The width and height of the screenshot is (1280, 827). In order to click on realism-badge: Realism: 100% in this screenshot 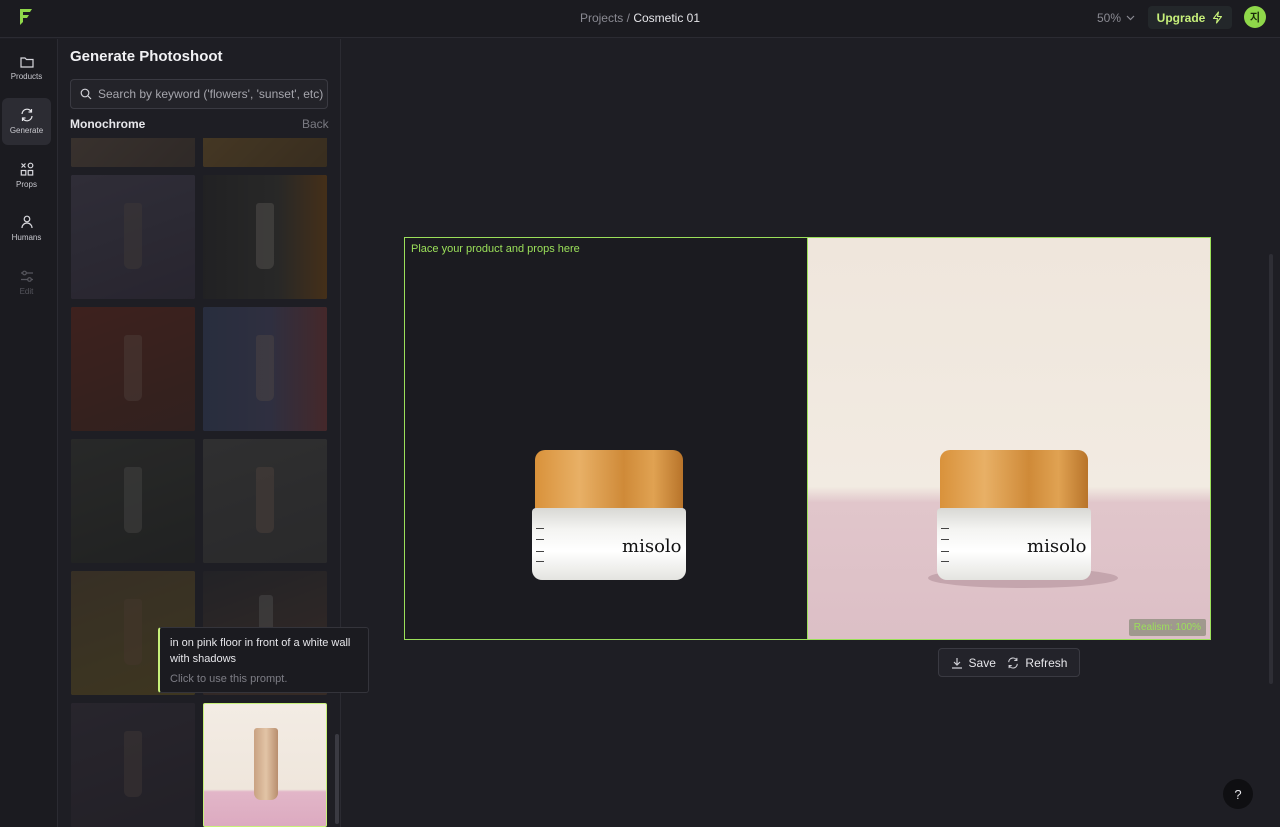, I will do `click(1167, 627)`.